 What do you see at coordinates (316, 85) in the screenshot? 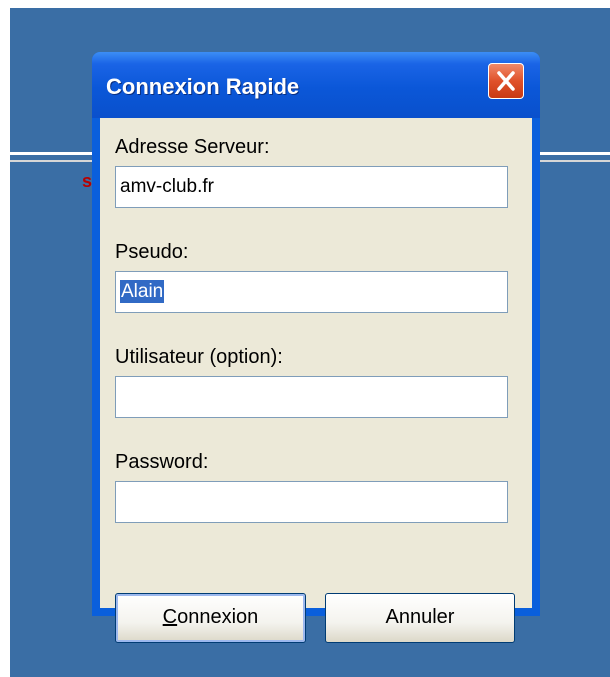
I see `dialog-titlebar: Connexion Rapide` at bounding box center [316, 85].